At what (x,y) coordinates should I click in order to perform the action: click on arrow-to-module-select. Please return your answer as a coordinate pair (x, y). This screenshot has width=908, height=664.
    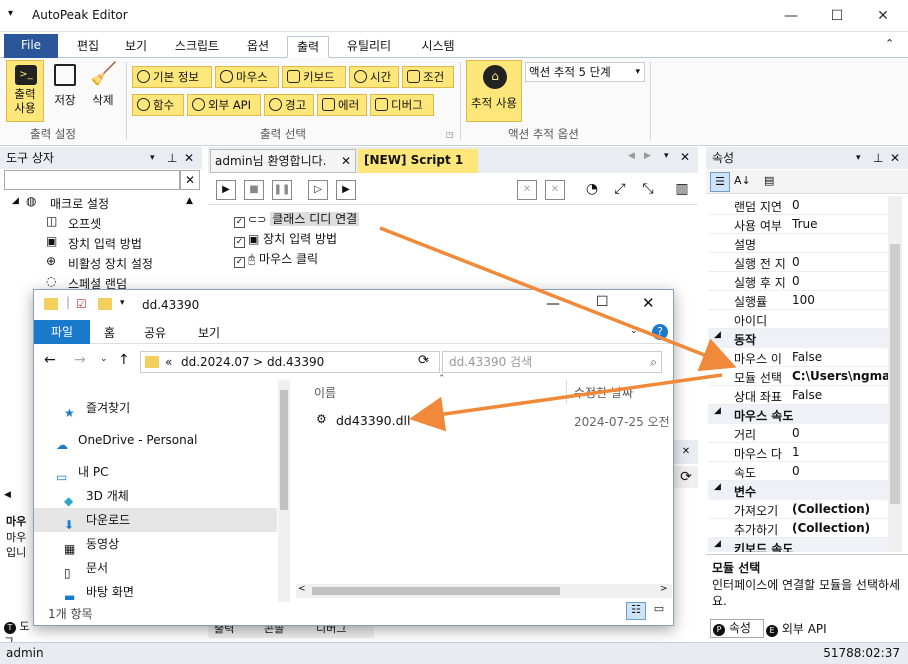
    Looking at the image, I should click on (558, 299).